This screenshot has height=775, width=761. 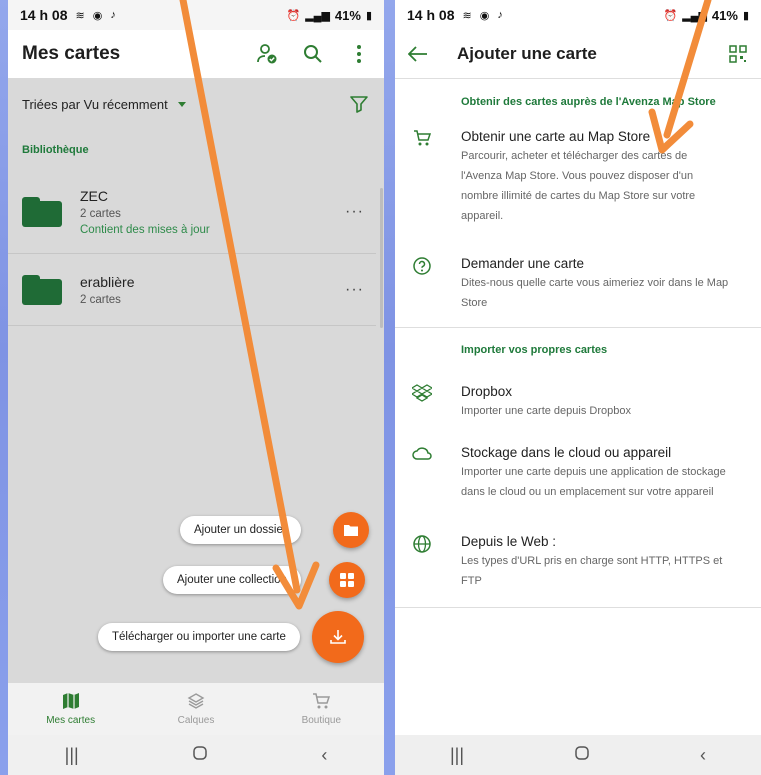 I want to click on option-title: Demander une carte, so click(x=523, y=263).